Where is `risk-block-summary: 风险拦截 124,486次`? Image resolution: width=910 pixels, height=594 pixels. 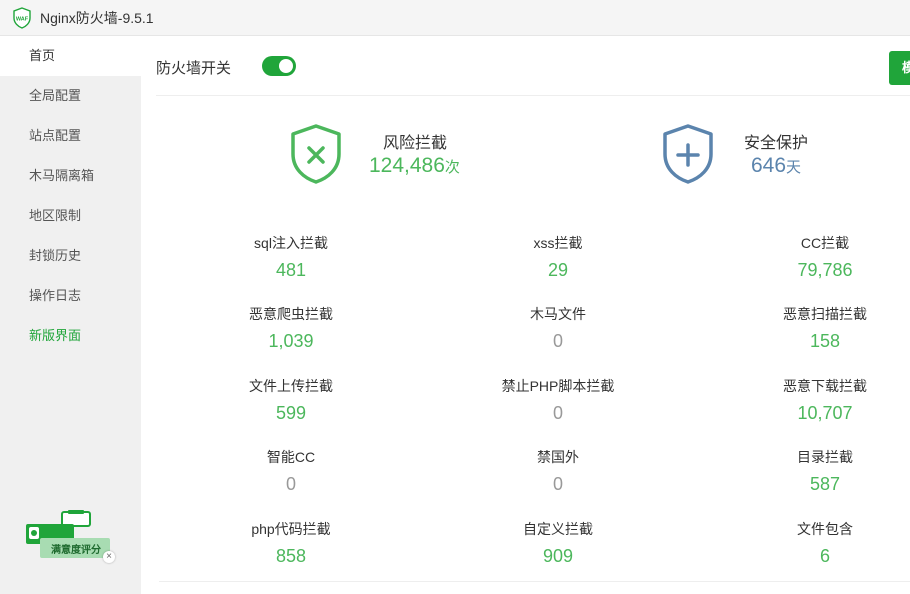 risk-block-summary: 风险拦截 124,486次 is located at coordinates (390, 156).